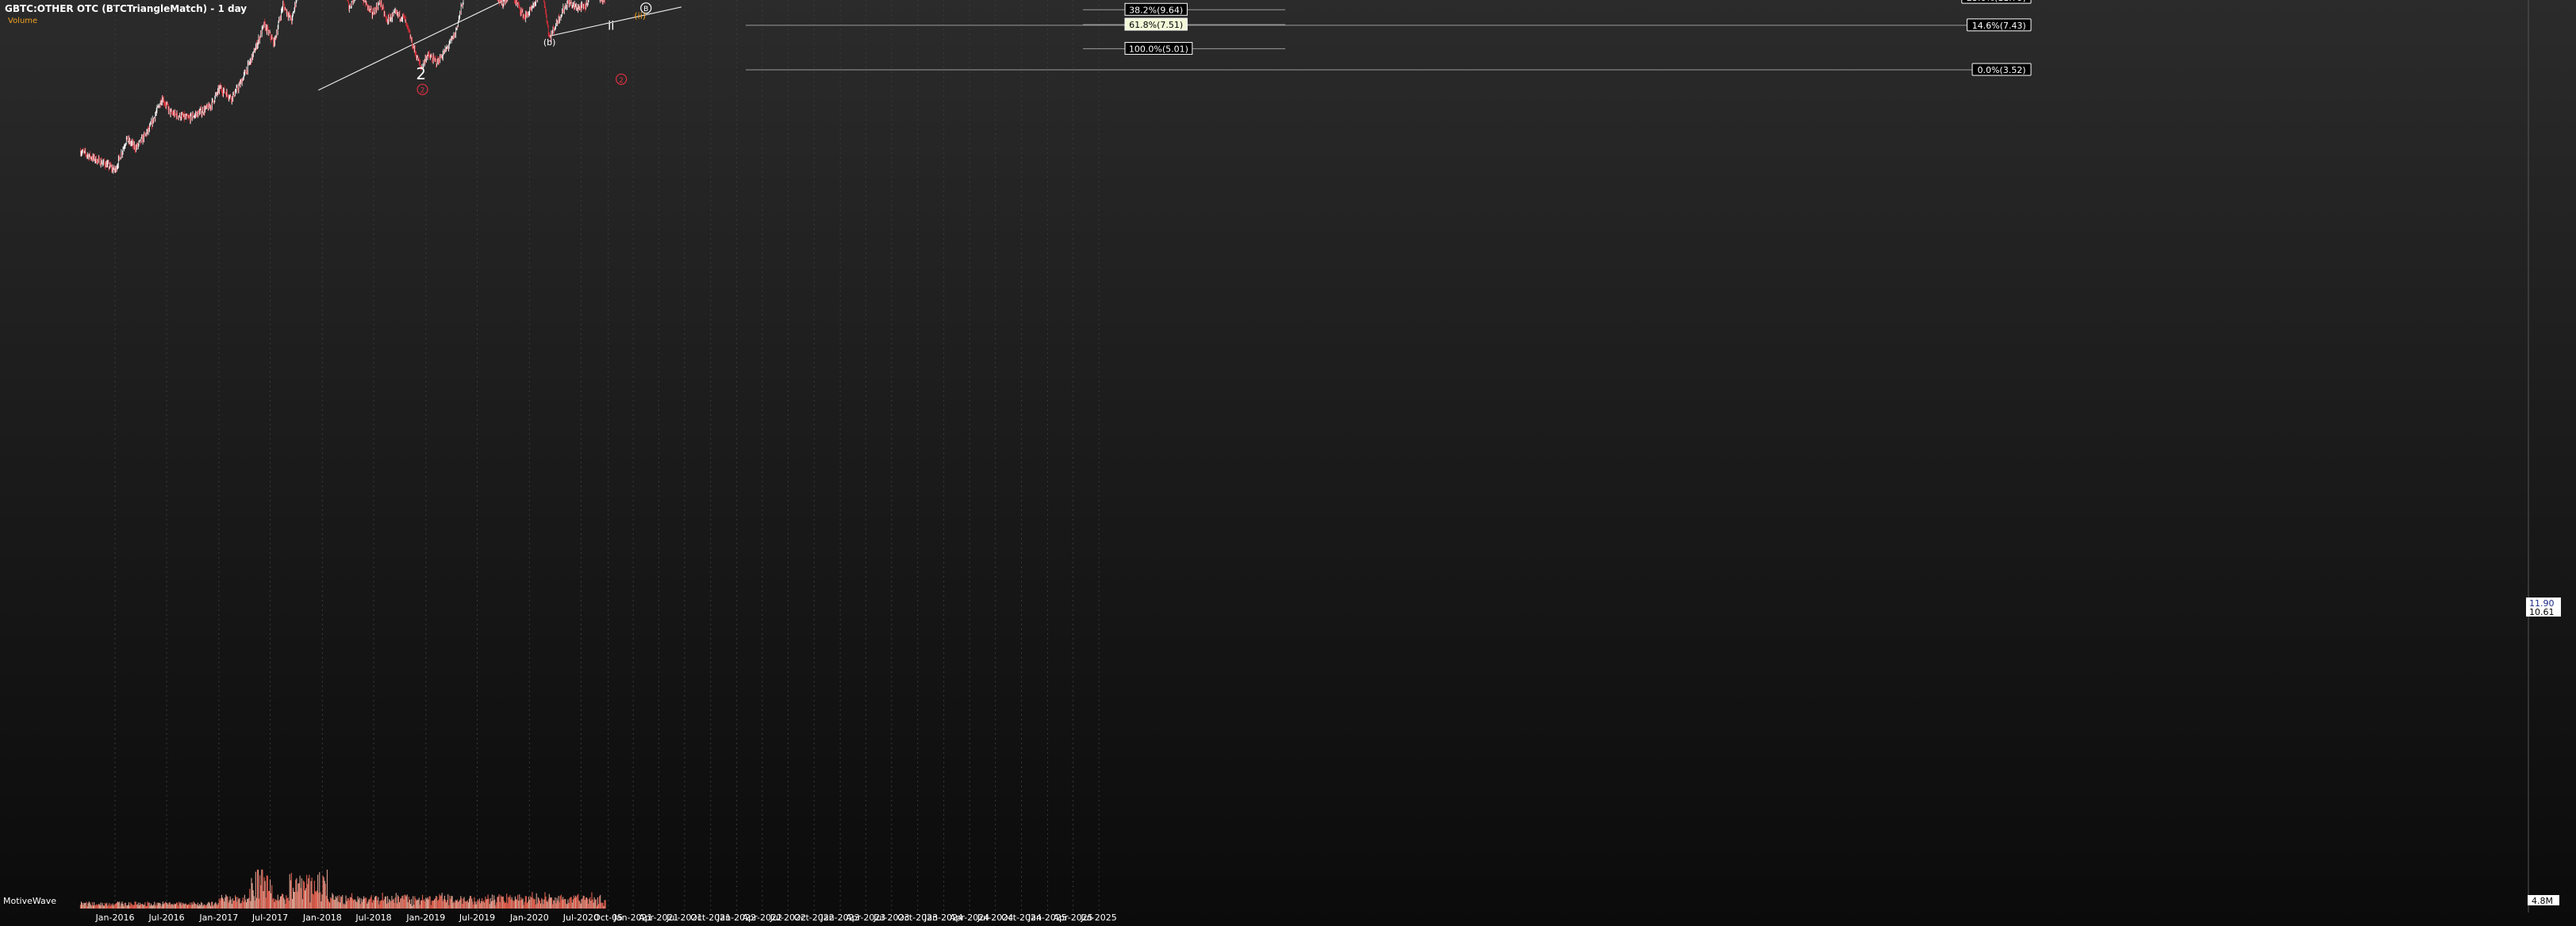  I want to click on time-tick-label: Jan-2016, so click(115, 918).